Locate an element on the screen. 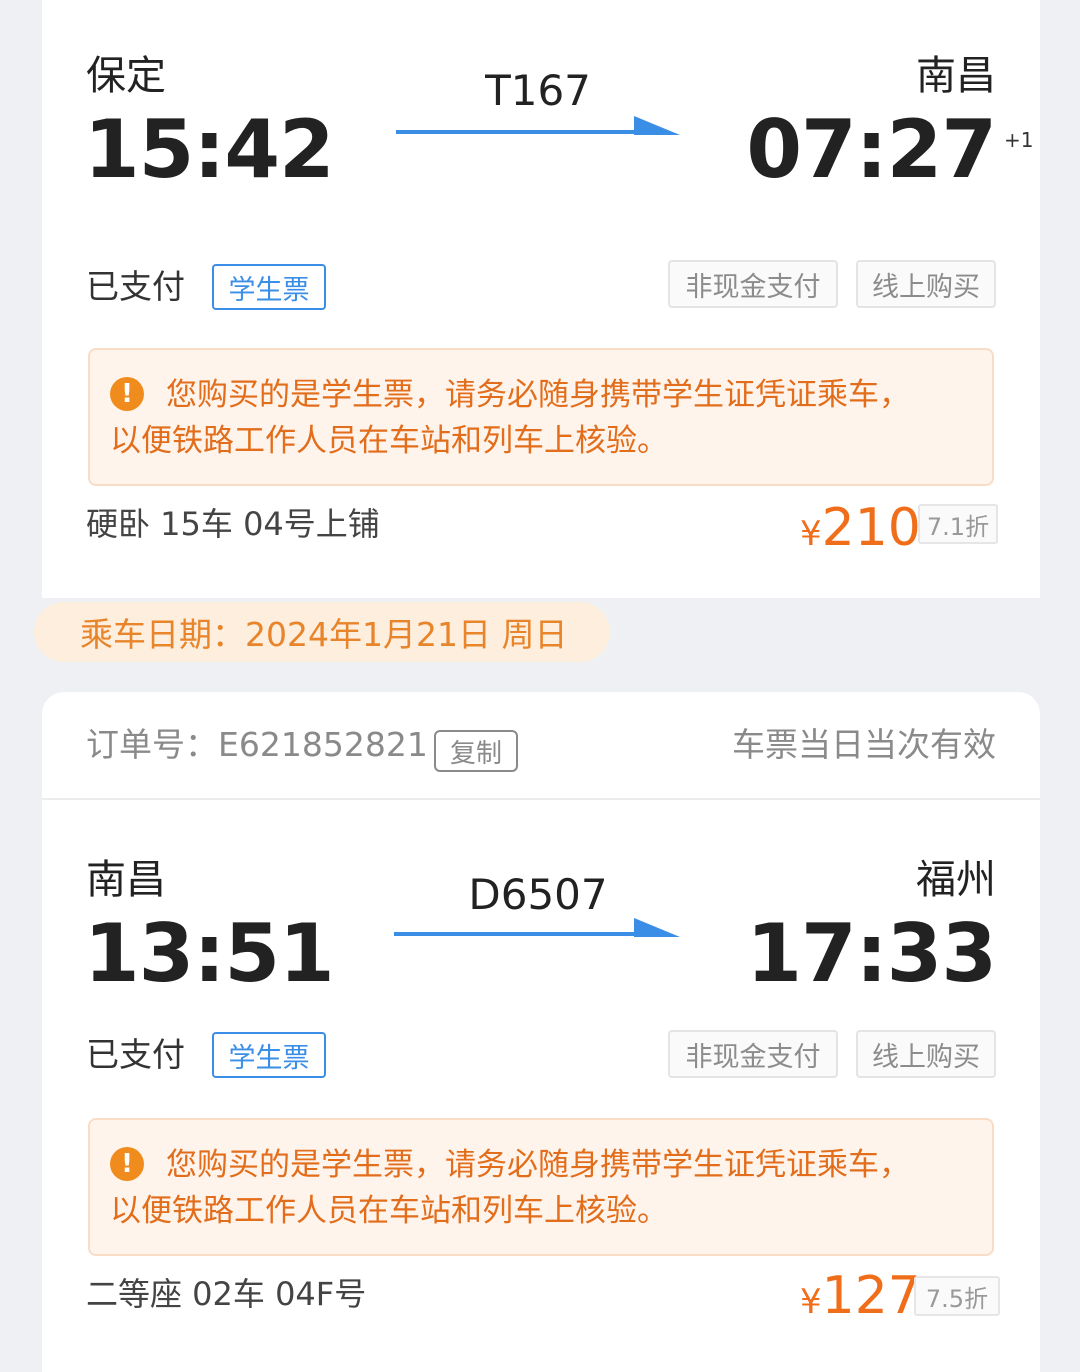  ticket-validity: 车票当日当次有效 is located at coordinates (864, 744).